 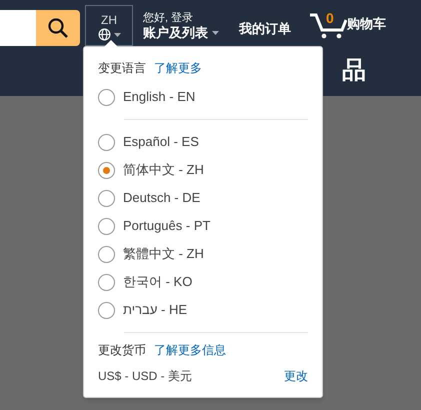 What do you see at coordinates (181, 32) in the screenshot?
I see `account-menu: 账户及列表` at bounding box center [181, 32].